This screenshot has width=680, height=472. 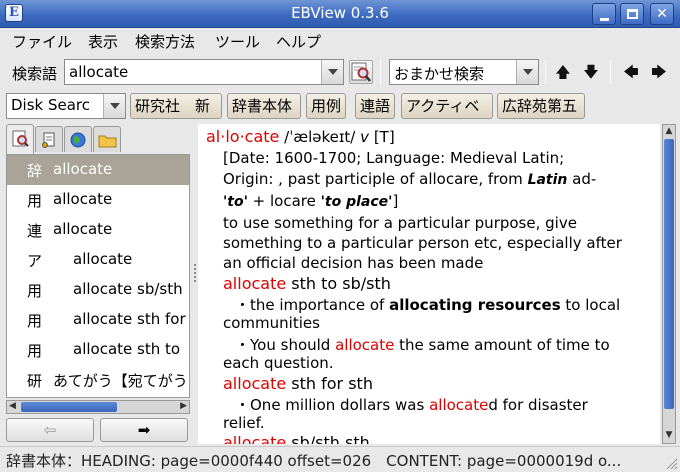 What do you see at coordinates (669, 131) in the screenshot?
I see `scroll-up-icon: ▲` at bounding box center [669, 131].